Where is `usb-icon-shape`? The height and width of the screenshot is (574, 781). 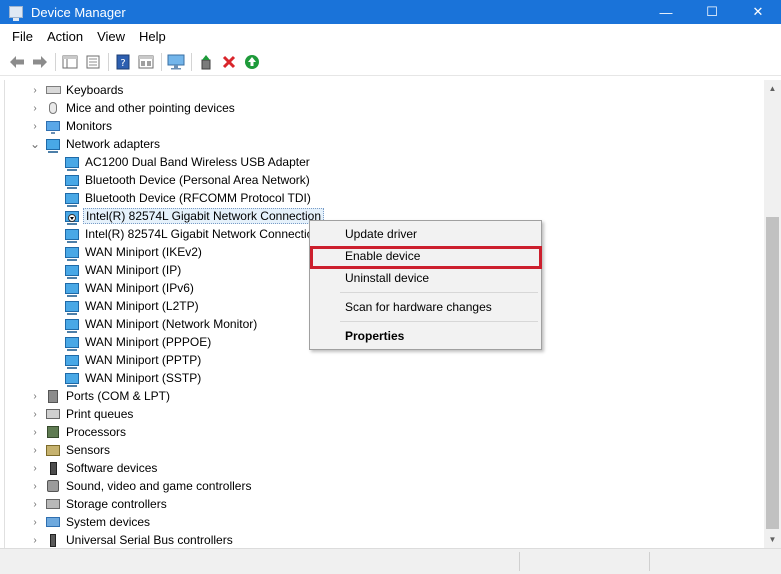
usb-icon-shape is located at coordinates (53, 540).